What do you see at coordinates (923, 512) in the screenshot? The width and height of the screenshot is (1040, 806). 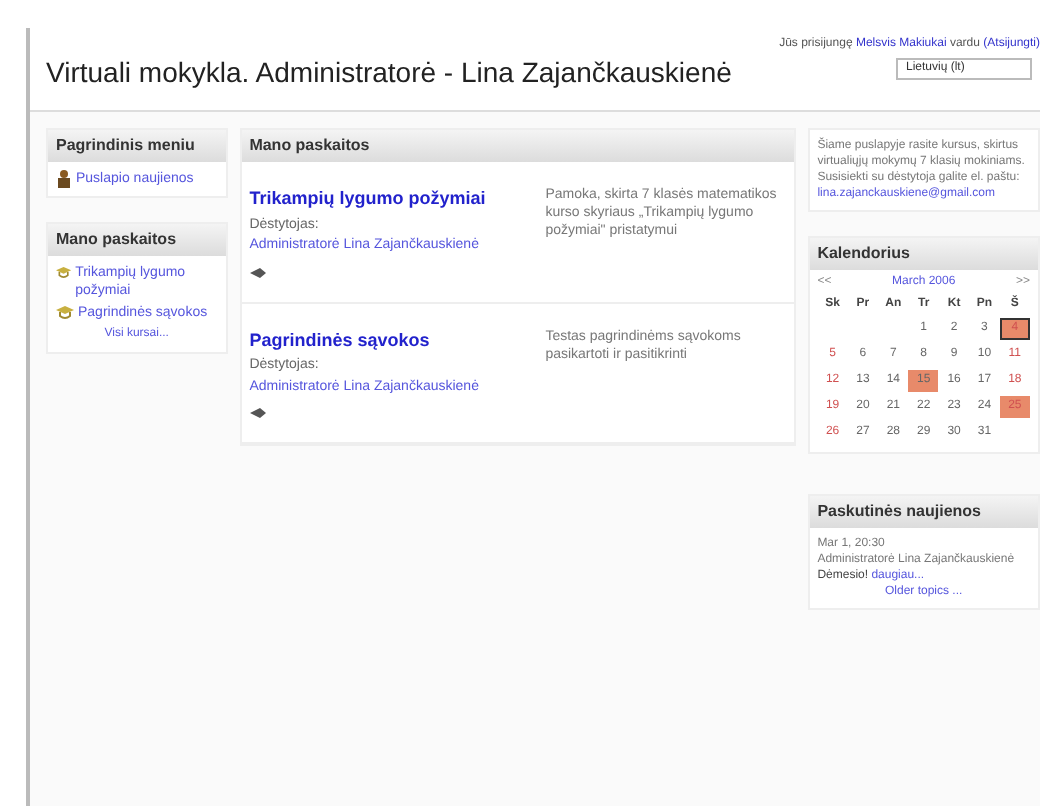 I see `block-header: Paskutinės naujienos` at bounding box center [923, 512].